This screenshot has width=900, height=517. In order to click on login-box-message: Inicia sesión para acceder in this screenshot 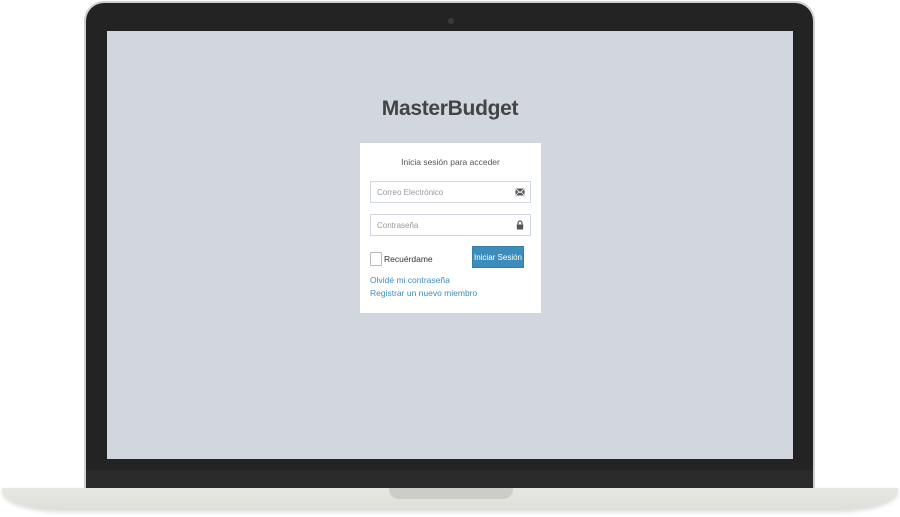, I will do `click(450, 162)`.